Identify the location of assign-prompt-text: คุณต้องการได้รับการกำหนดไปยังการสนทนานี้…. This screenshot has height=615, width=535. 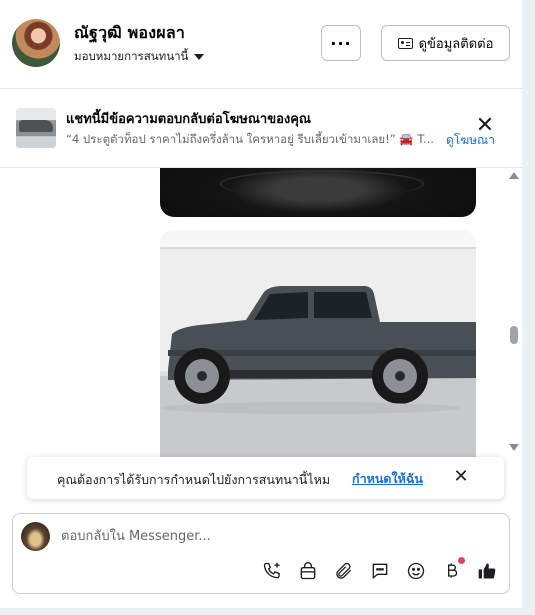
(194, 479).